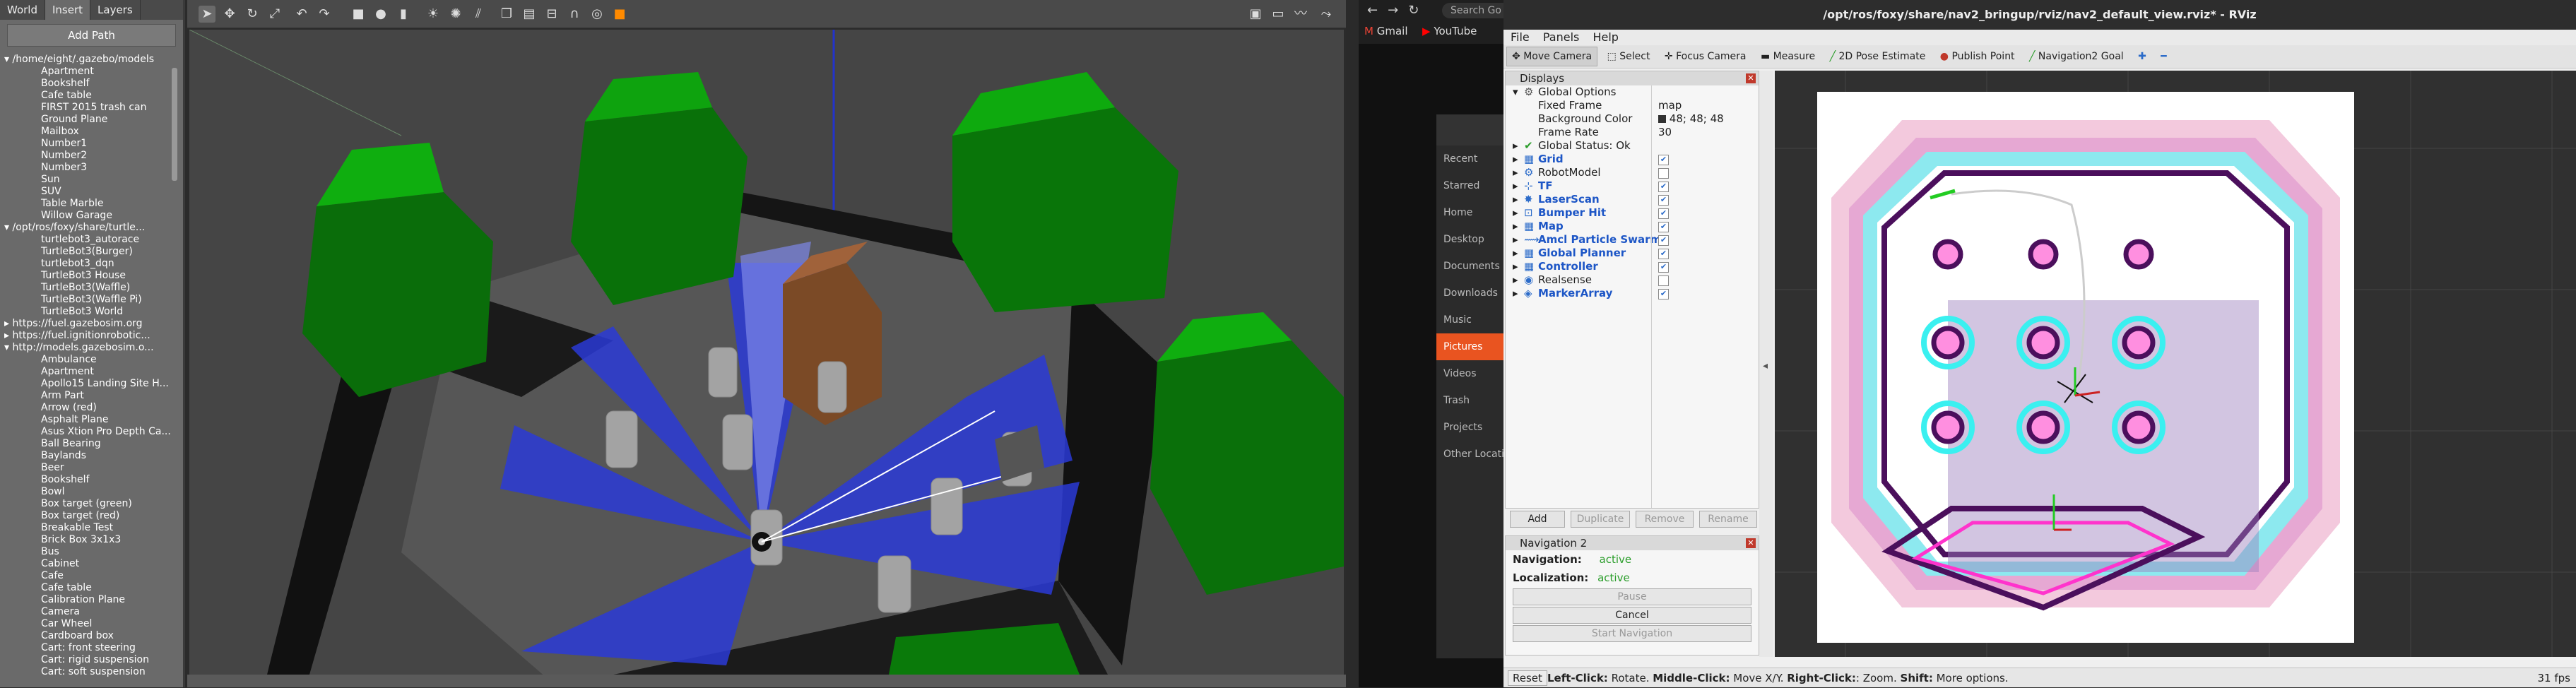 The height and width of the screenshot is (688, 2576). What do you see at coordinates (2163, 57) in the screenshot?
I see `remove-tool-icon: ━` at bounding box center [2163, 57].